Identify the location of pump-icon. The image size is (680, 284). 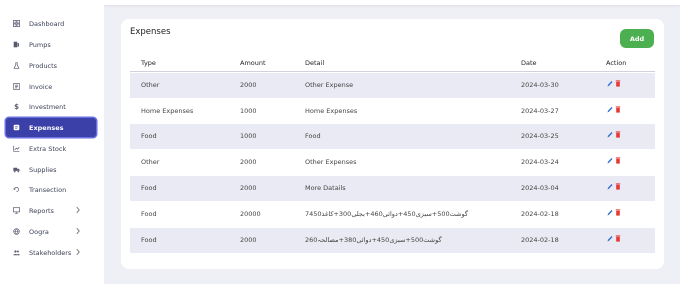
(16, 44).